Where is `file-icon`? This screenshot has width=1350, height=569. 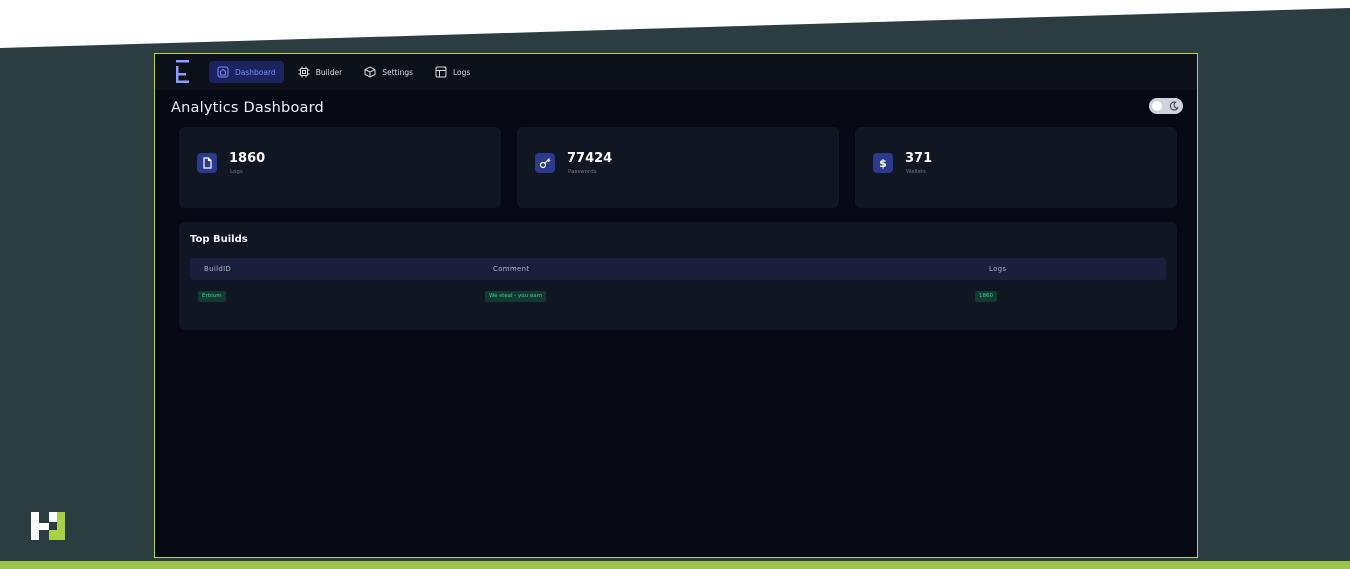 file-icon is located at coordinates (207, 163).